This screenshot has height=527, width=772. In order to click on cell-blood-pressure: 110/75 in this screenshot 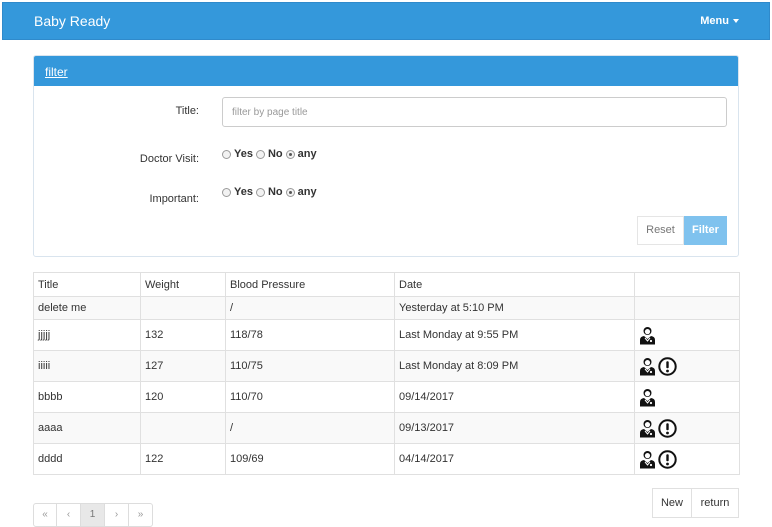, I will do `click(310, 366)`.